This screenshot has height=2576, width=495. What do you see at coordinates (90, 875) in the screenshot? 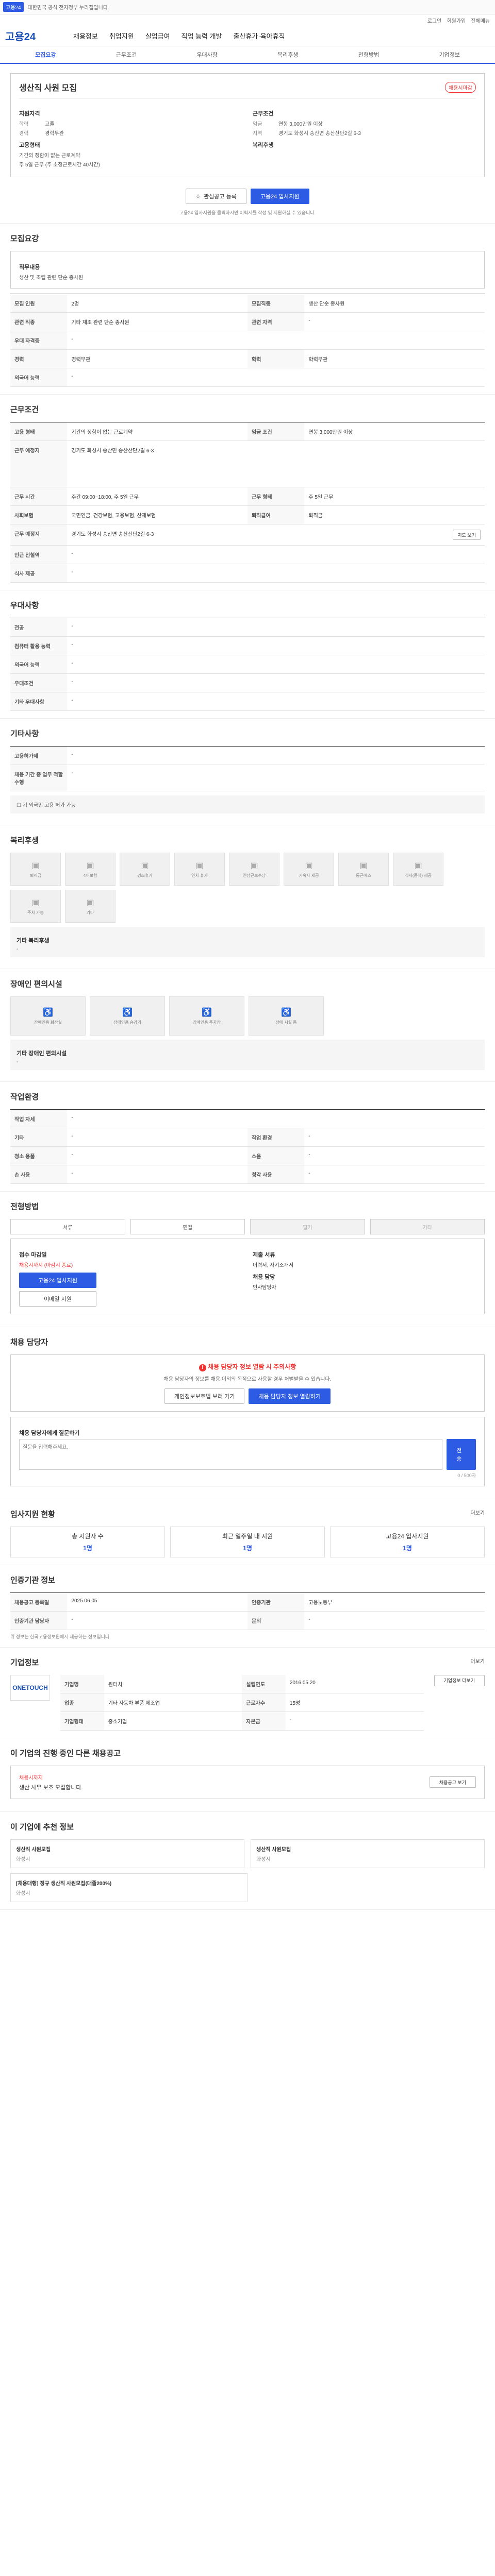
I see `welfare-label: 4대보험` at bounding box center [90, 875].